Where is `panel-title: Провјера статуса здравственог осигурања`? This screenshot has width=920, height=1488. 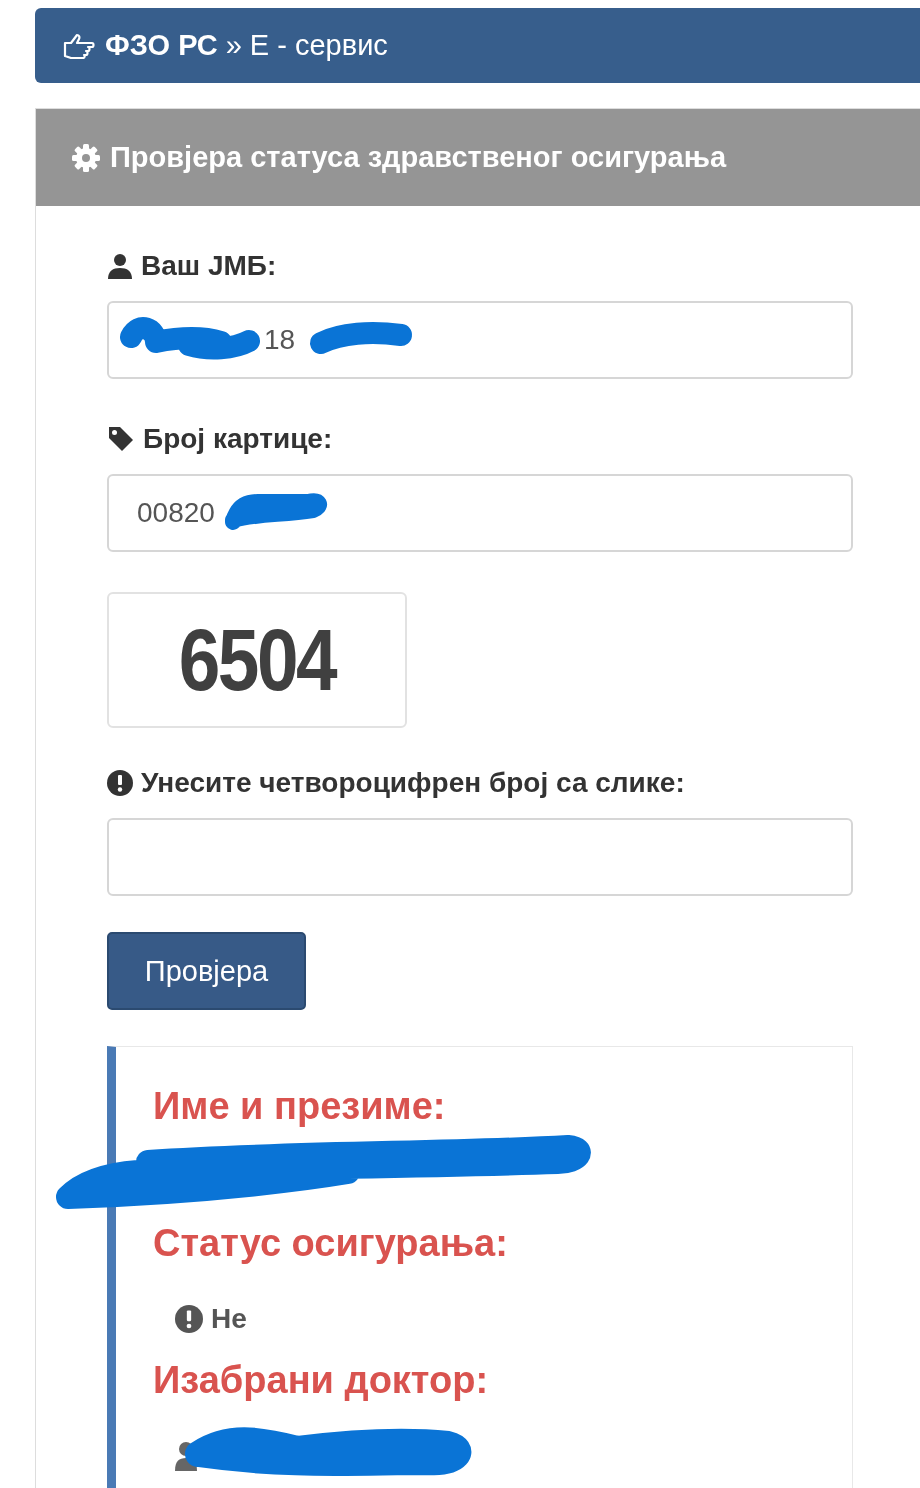
panel-title: Провјера статуса здравственог осигурања is located at coordinates (418, 157).